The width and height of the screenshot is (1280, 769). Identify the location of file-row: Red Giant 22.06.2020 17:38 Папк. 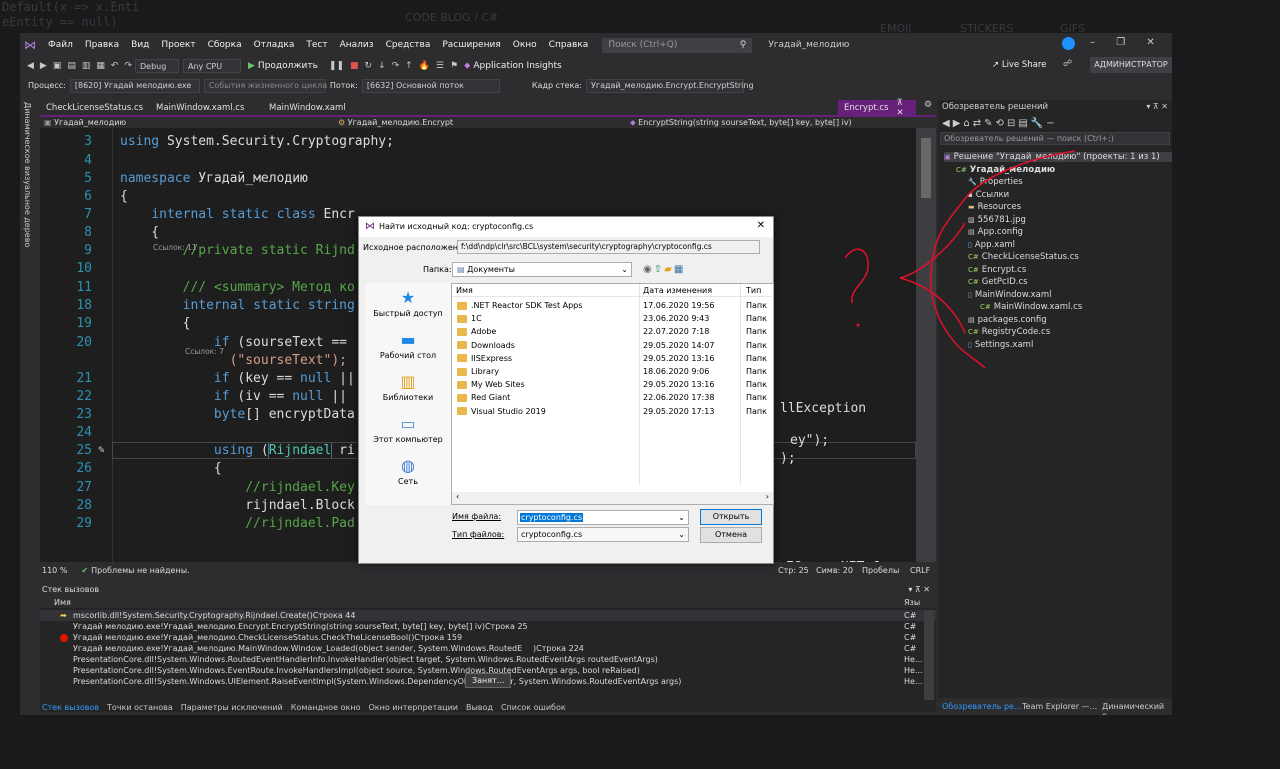
(612, 397).